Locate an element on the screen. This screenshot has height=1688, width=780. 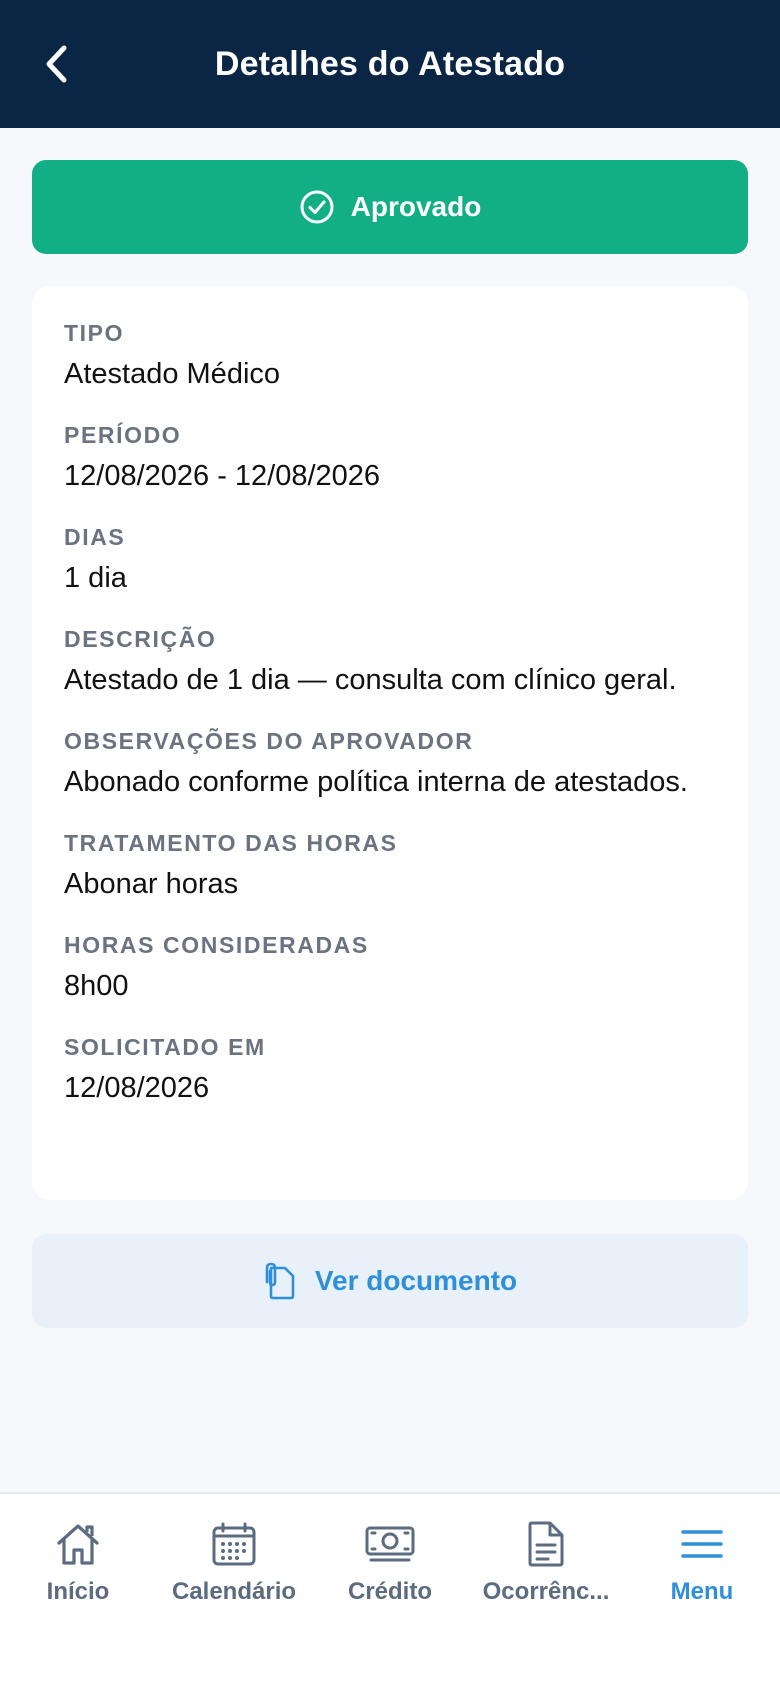
field-tipo: TIPO Atestado Médico is located at coordinates (390, 355).